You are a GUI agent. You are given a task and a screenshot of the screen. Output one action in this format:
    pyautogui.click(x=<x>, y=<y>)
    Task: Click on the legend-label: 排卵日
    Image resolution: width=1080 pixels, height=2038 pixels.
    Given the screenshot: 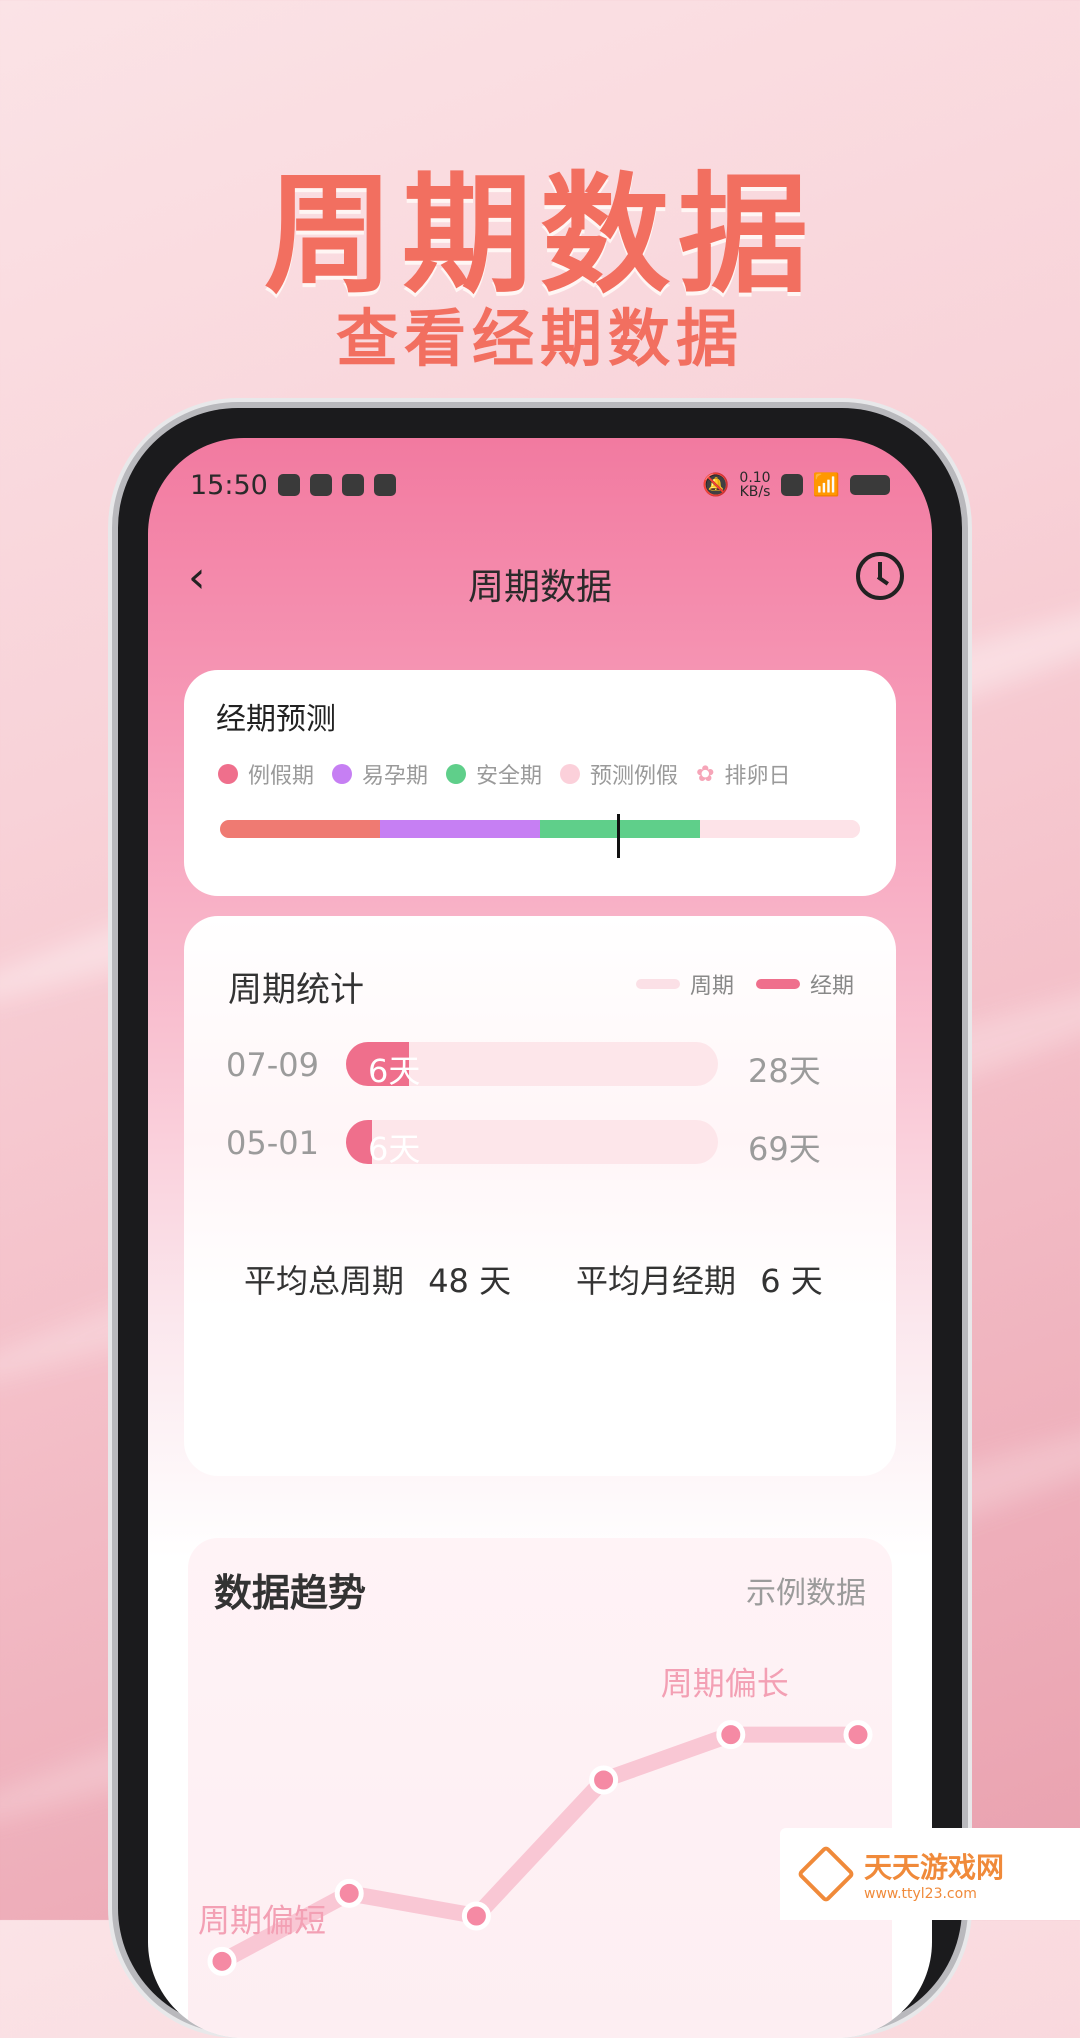 What is the action you would take?
    pyautogui.click(x=757, y=776)
    